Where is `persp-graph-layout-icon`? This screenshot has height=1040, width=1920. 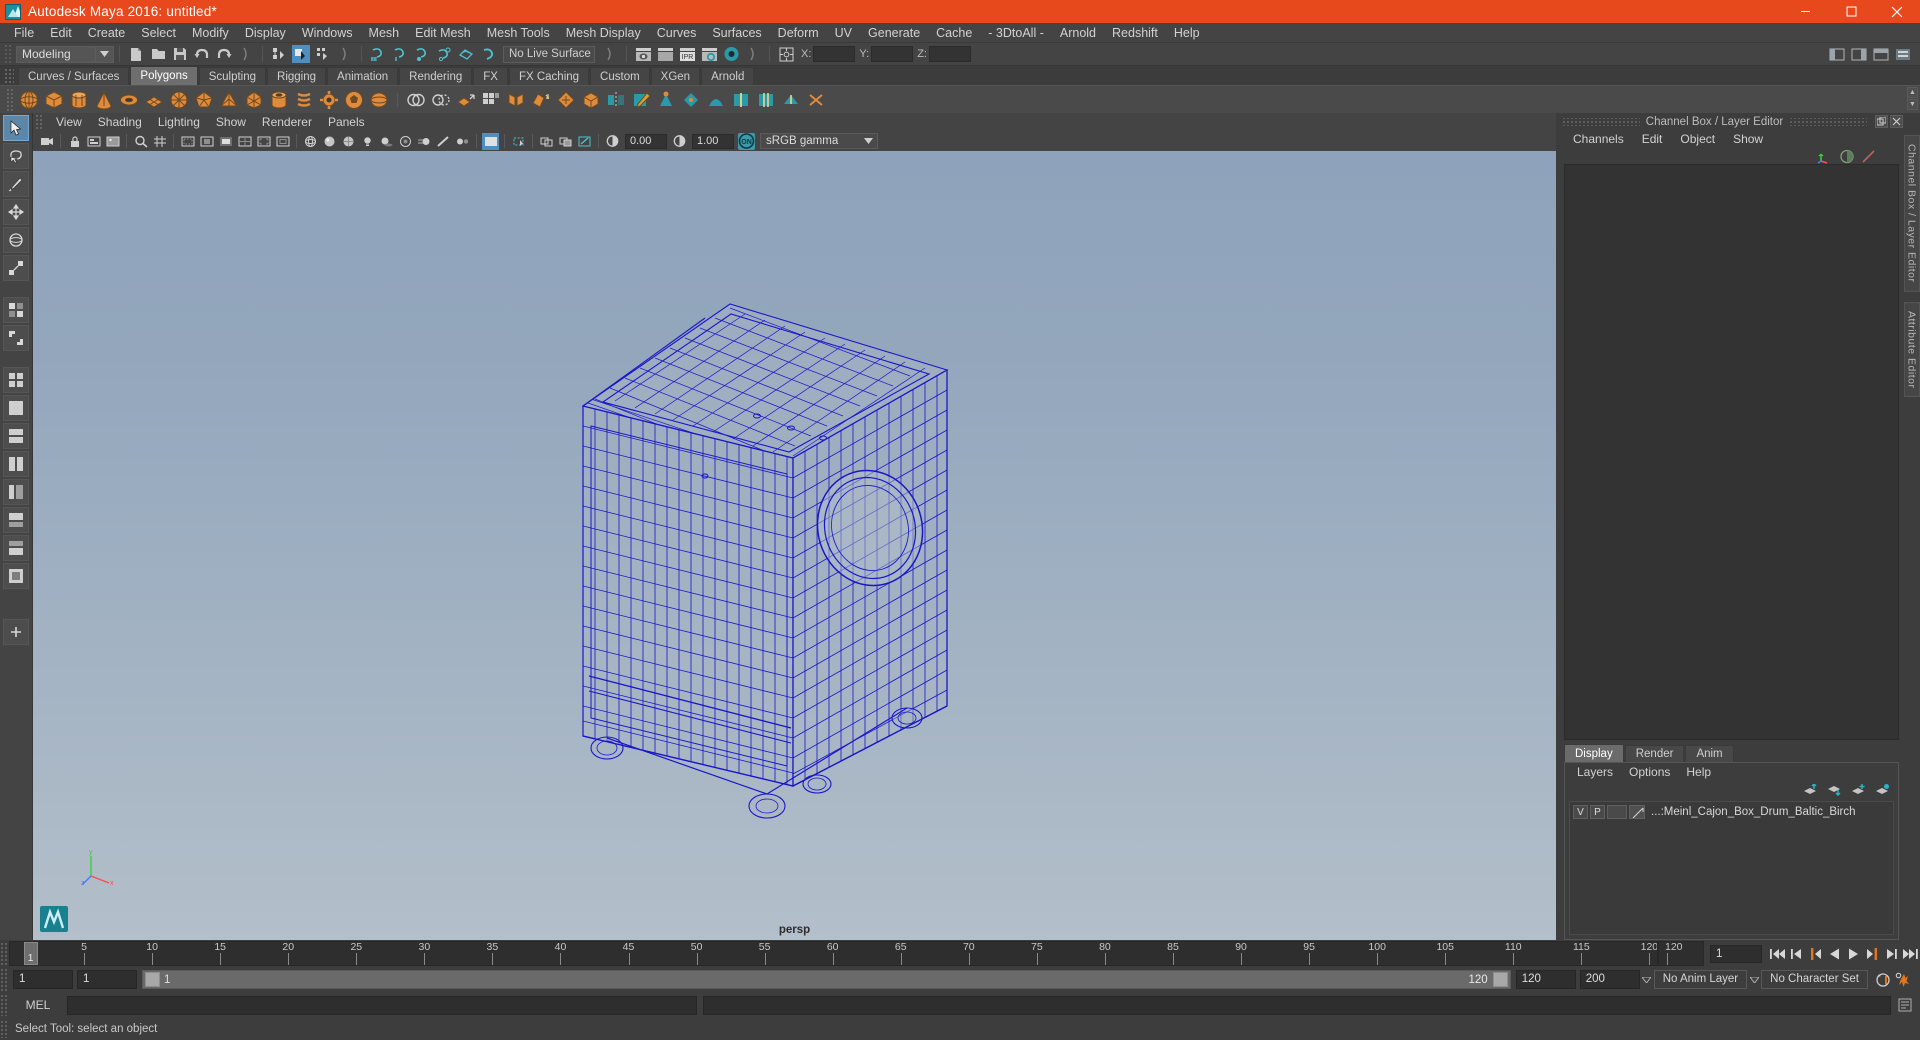
persp-graph-layout-icon is located at coordinates (16, 520).